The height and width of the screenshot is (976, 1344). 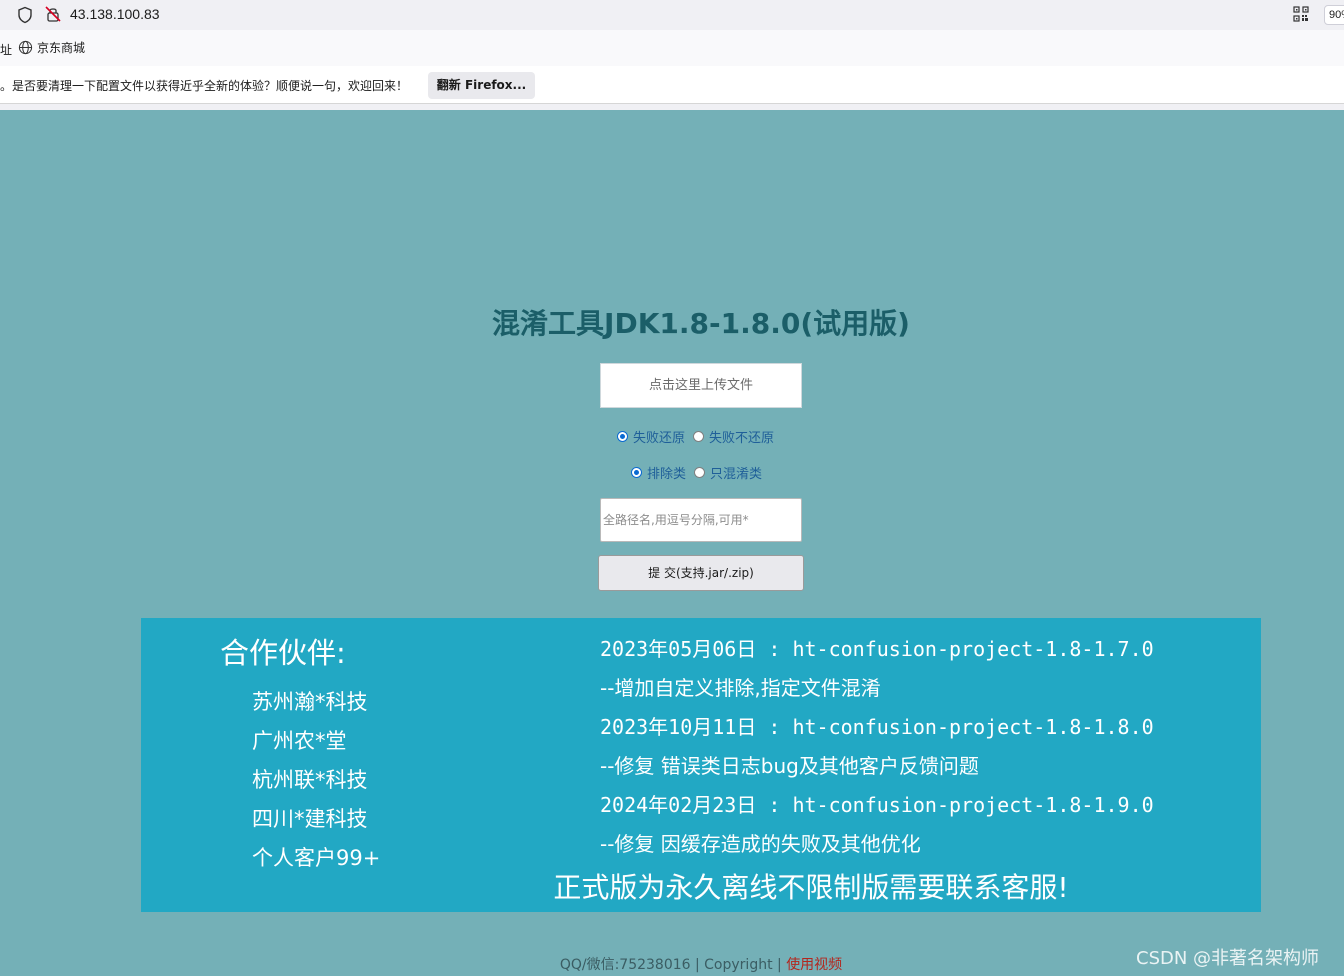 I want to click on bookmark-jd-label: 京东商城, so click(x=61, y=48).